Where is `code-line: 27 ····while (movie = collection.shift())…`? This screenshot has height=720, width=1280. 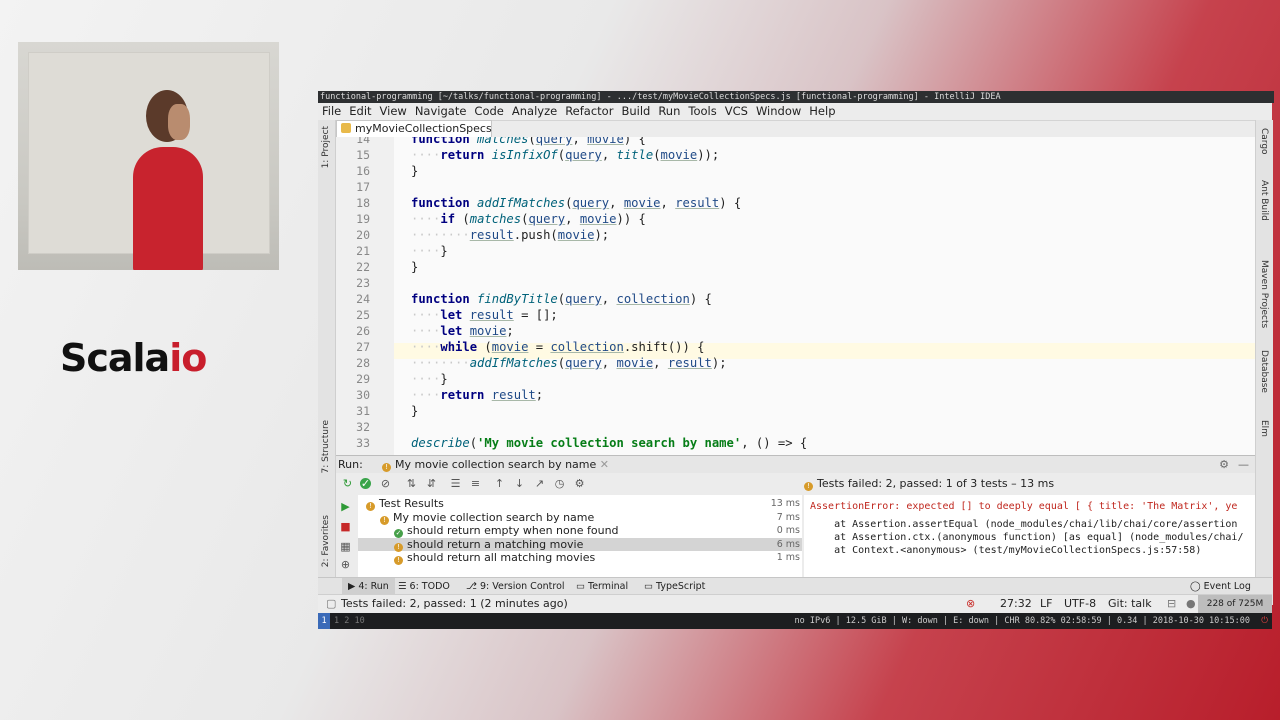 code-line: 27 ····while (movie = collection.shift())… is located at coordinates (795, 347).